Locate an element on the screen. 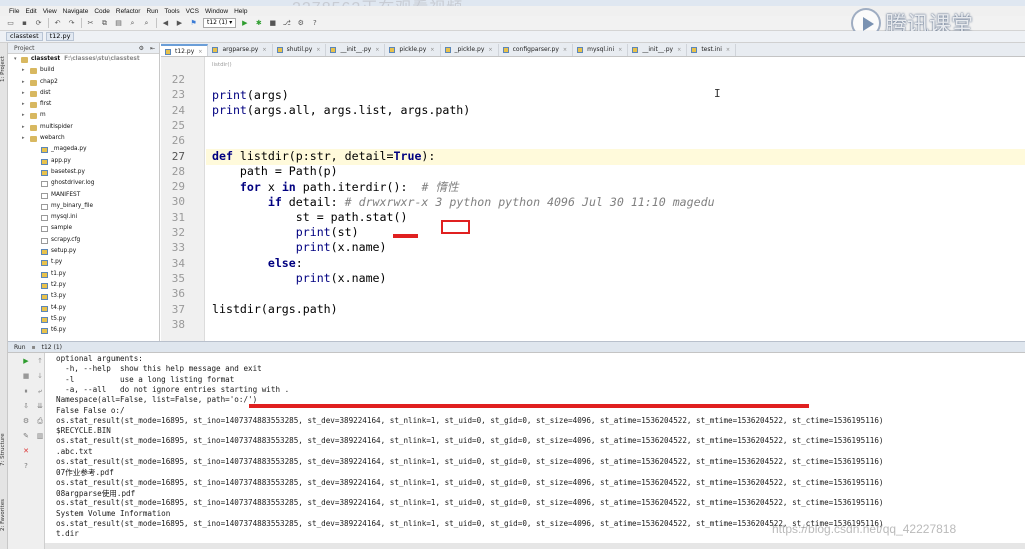  editor-tab: t12.py × is located at coordinates (185, 50).